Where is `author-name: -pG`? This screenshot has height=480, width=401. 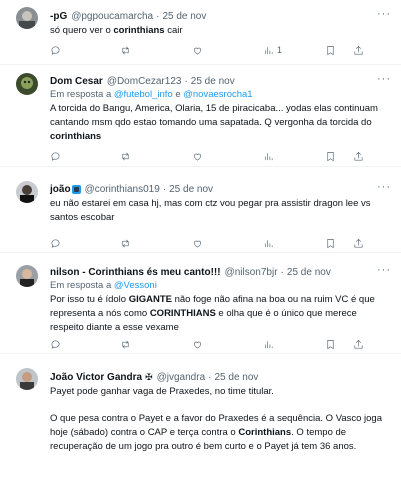
author-name: -pG is located at coordinates (58, 16).